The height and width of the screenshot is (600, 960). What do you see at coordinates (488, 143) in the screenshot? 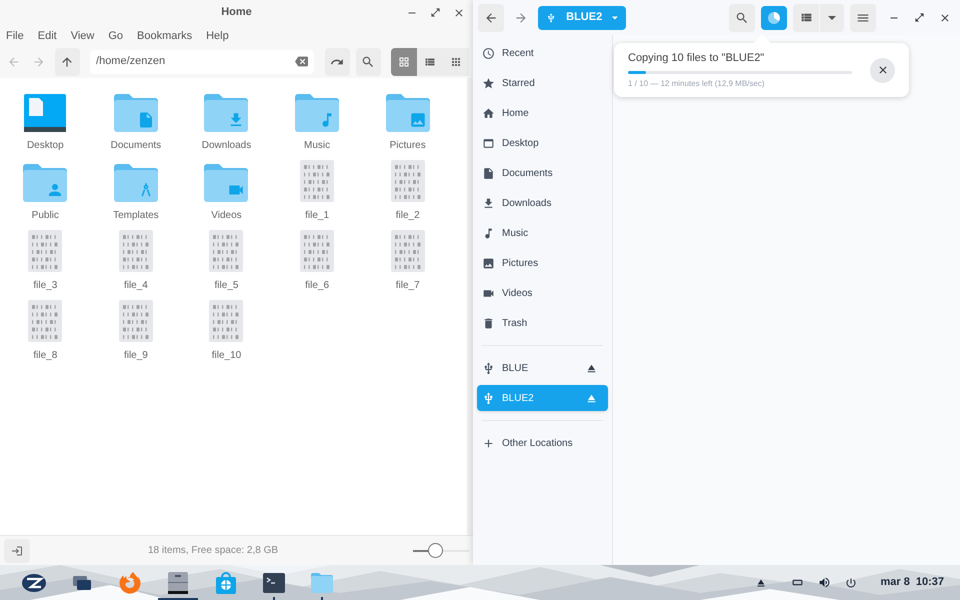
I see `desktop-icon` at bounding box center [488, 143].